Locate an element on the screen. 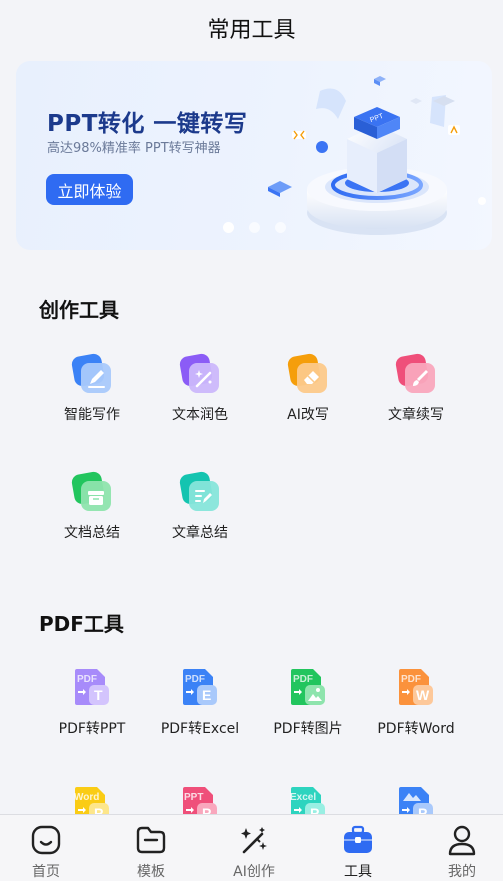  pdf-to-excel-icon: PDF E is located at coordinates (200, 687).